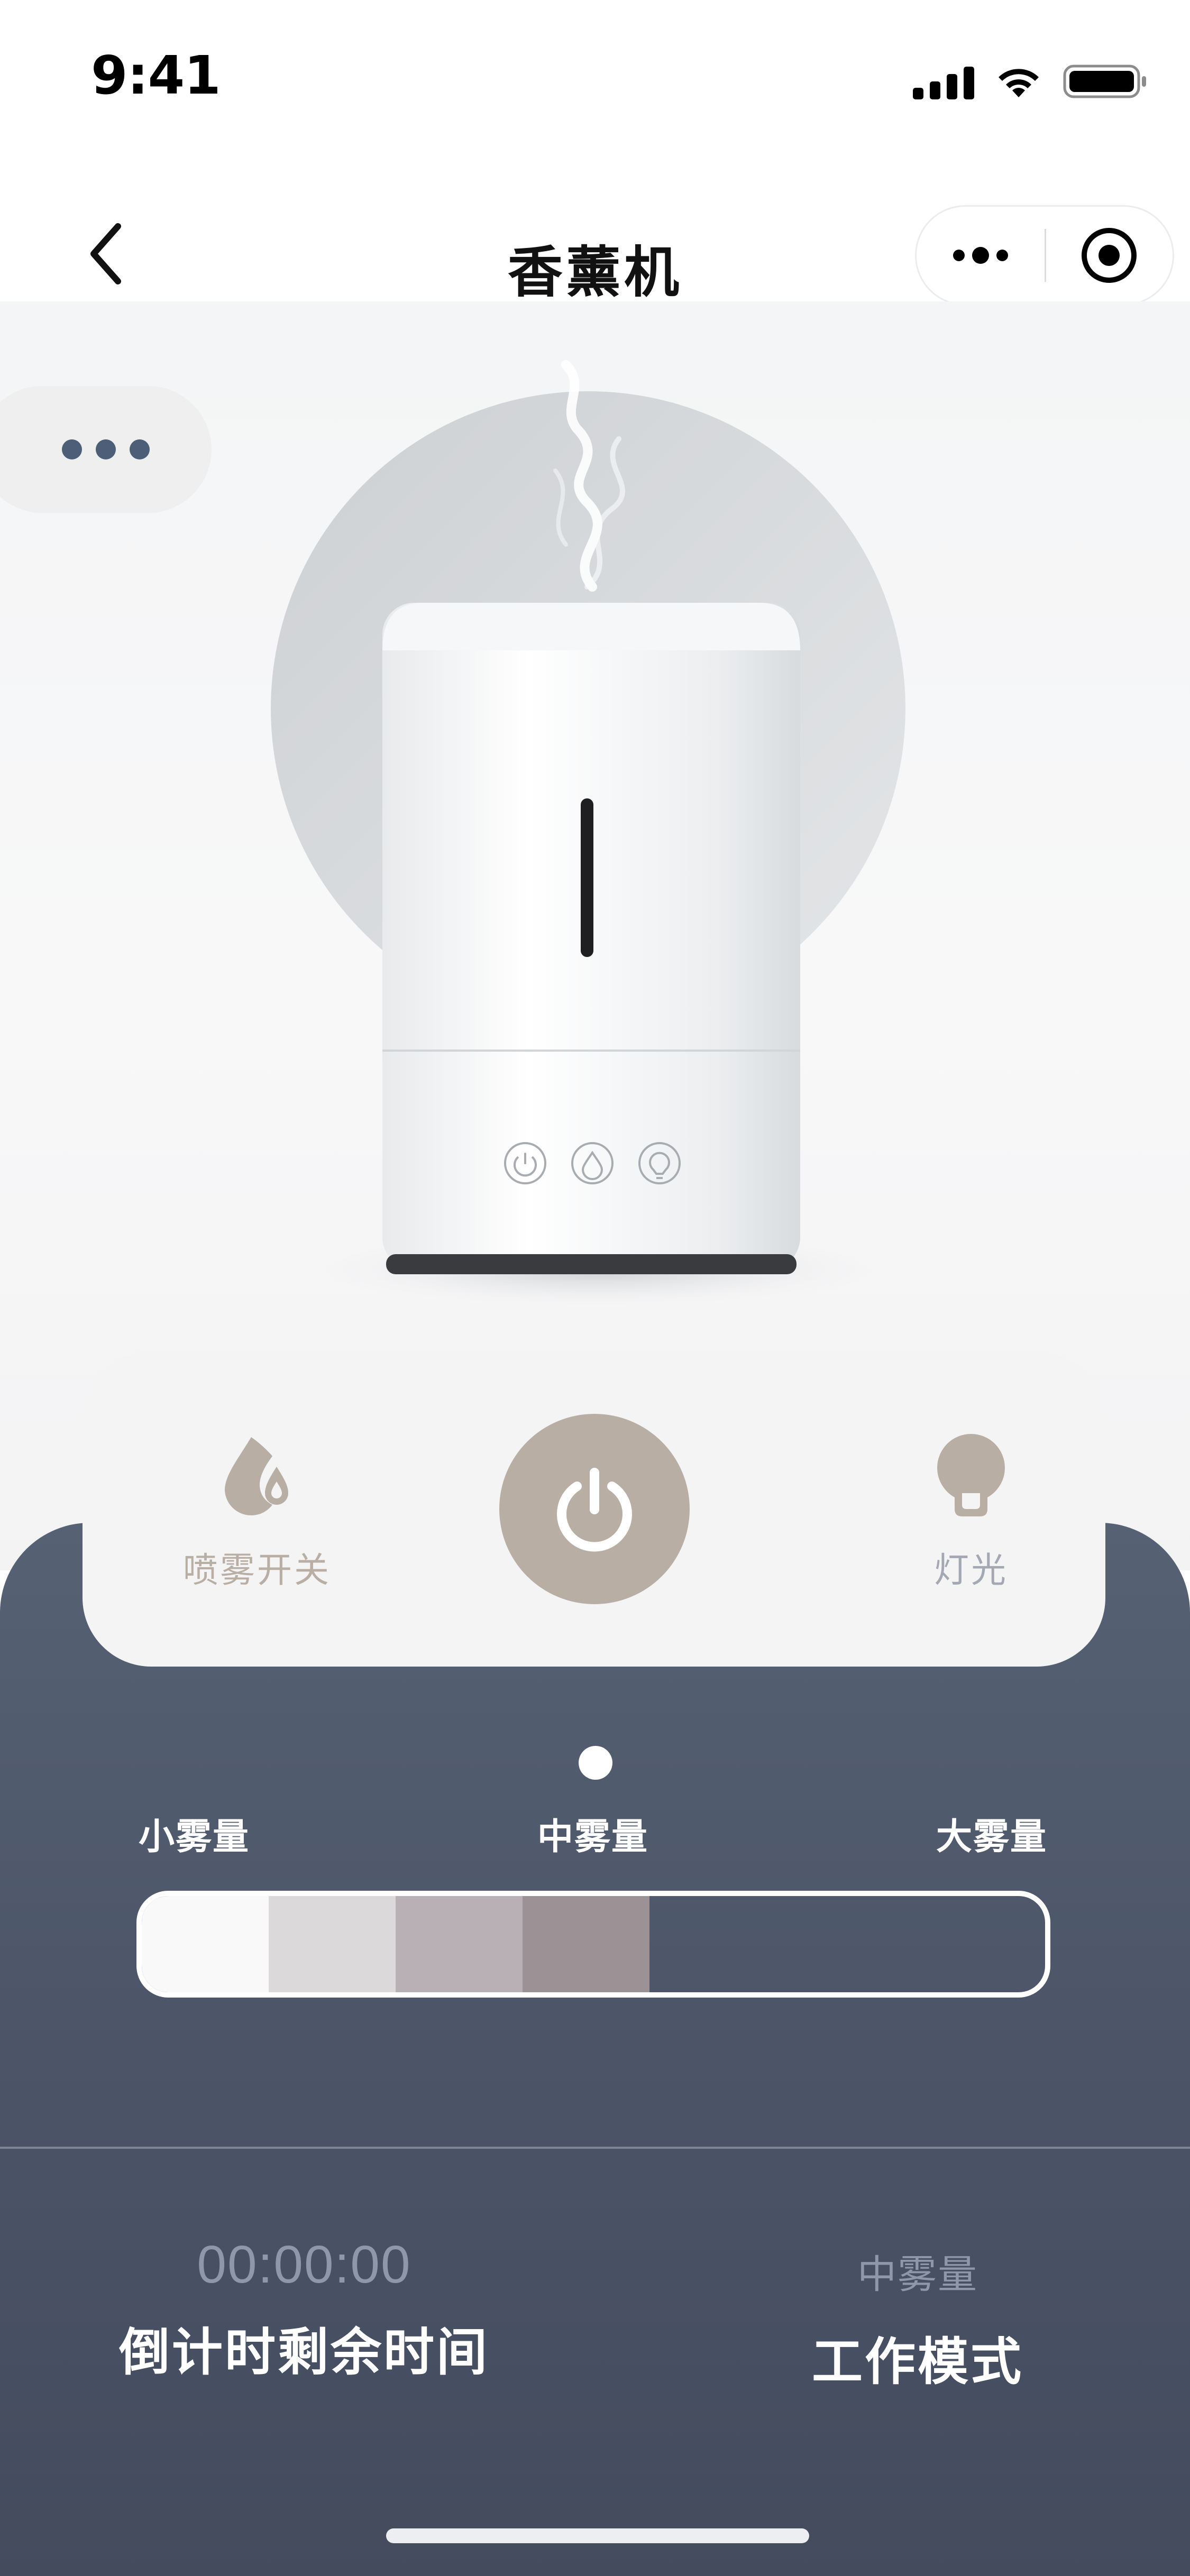 Image resolution: width=1190 pixels, height=2576 pixels. Describe the element at coordinates (917, 2274) in the screenshot. I see `work-mode-value: 中雾量` at that location.